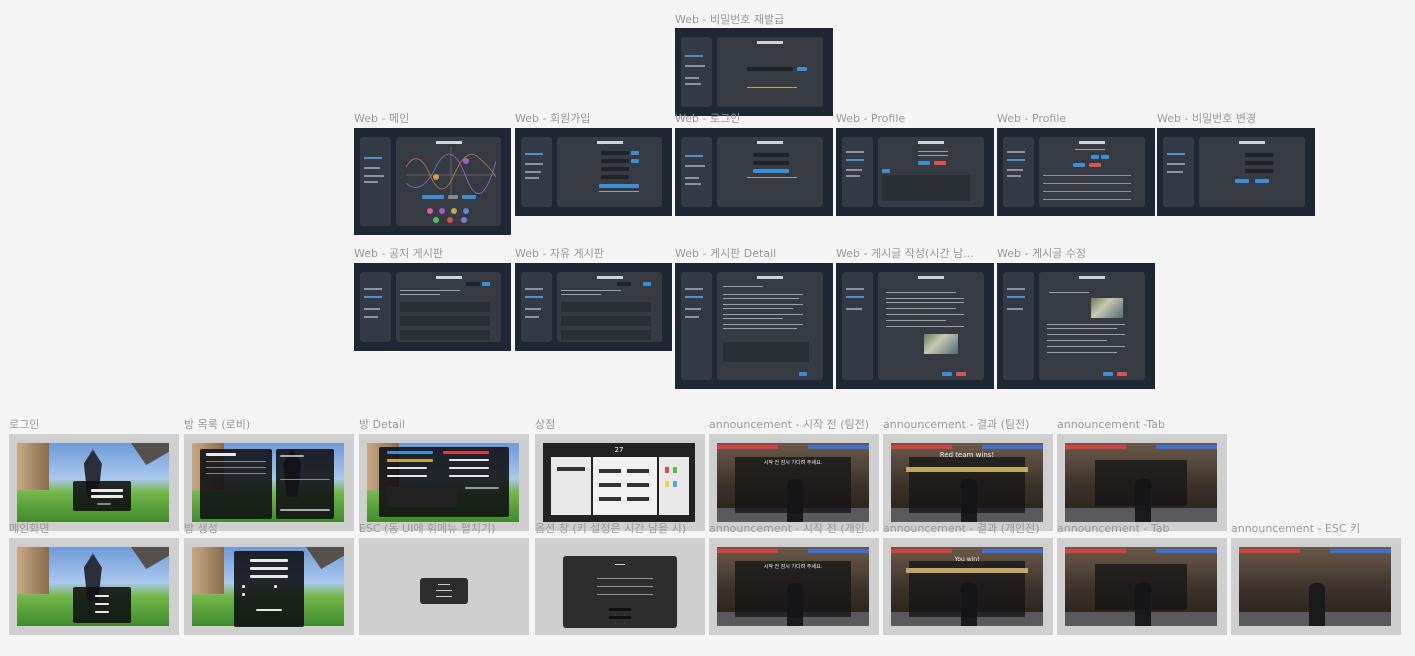 Image resolution: width=1415 pixels, height=656 pixels. I want to click on frame-game-login, so click(94, 482).